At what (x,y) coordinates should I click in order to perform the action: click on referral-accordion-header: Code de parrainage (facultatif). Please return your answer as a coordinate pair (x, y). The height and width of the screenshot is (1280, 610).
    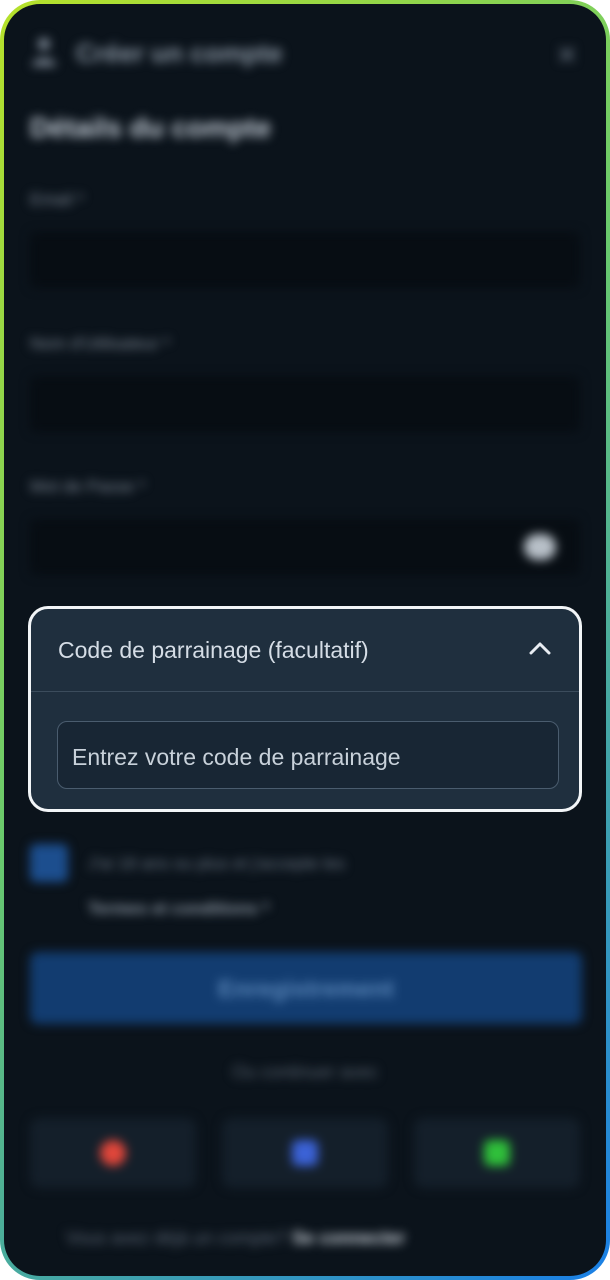
    Looking at the image, I should click on (305, 650).